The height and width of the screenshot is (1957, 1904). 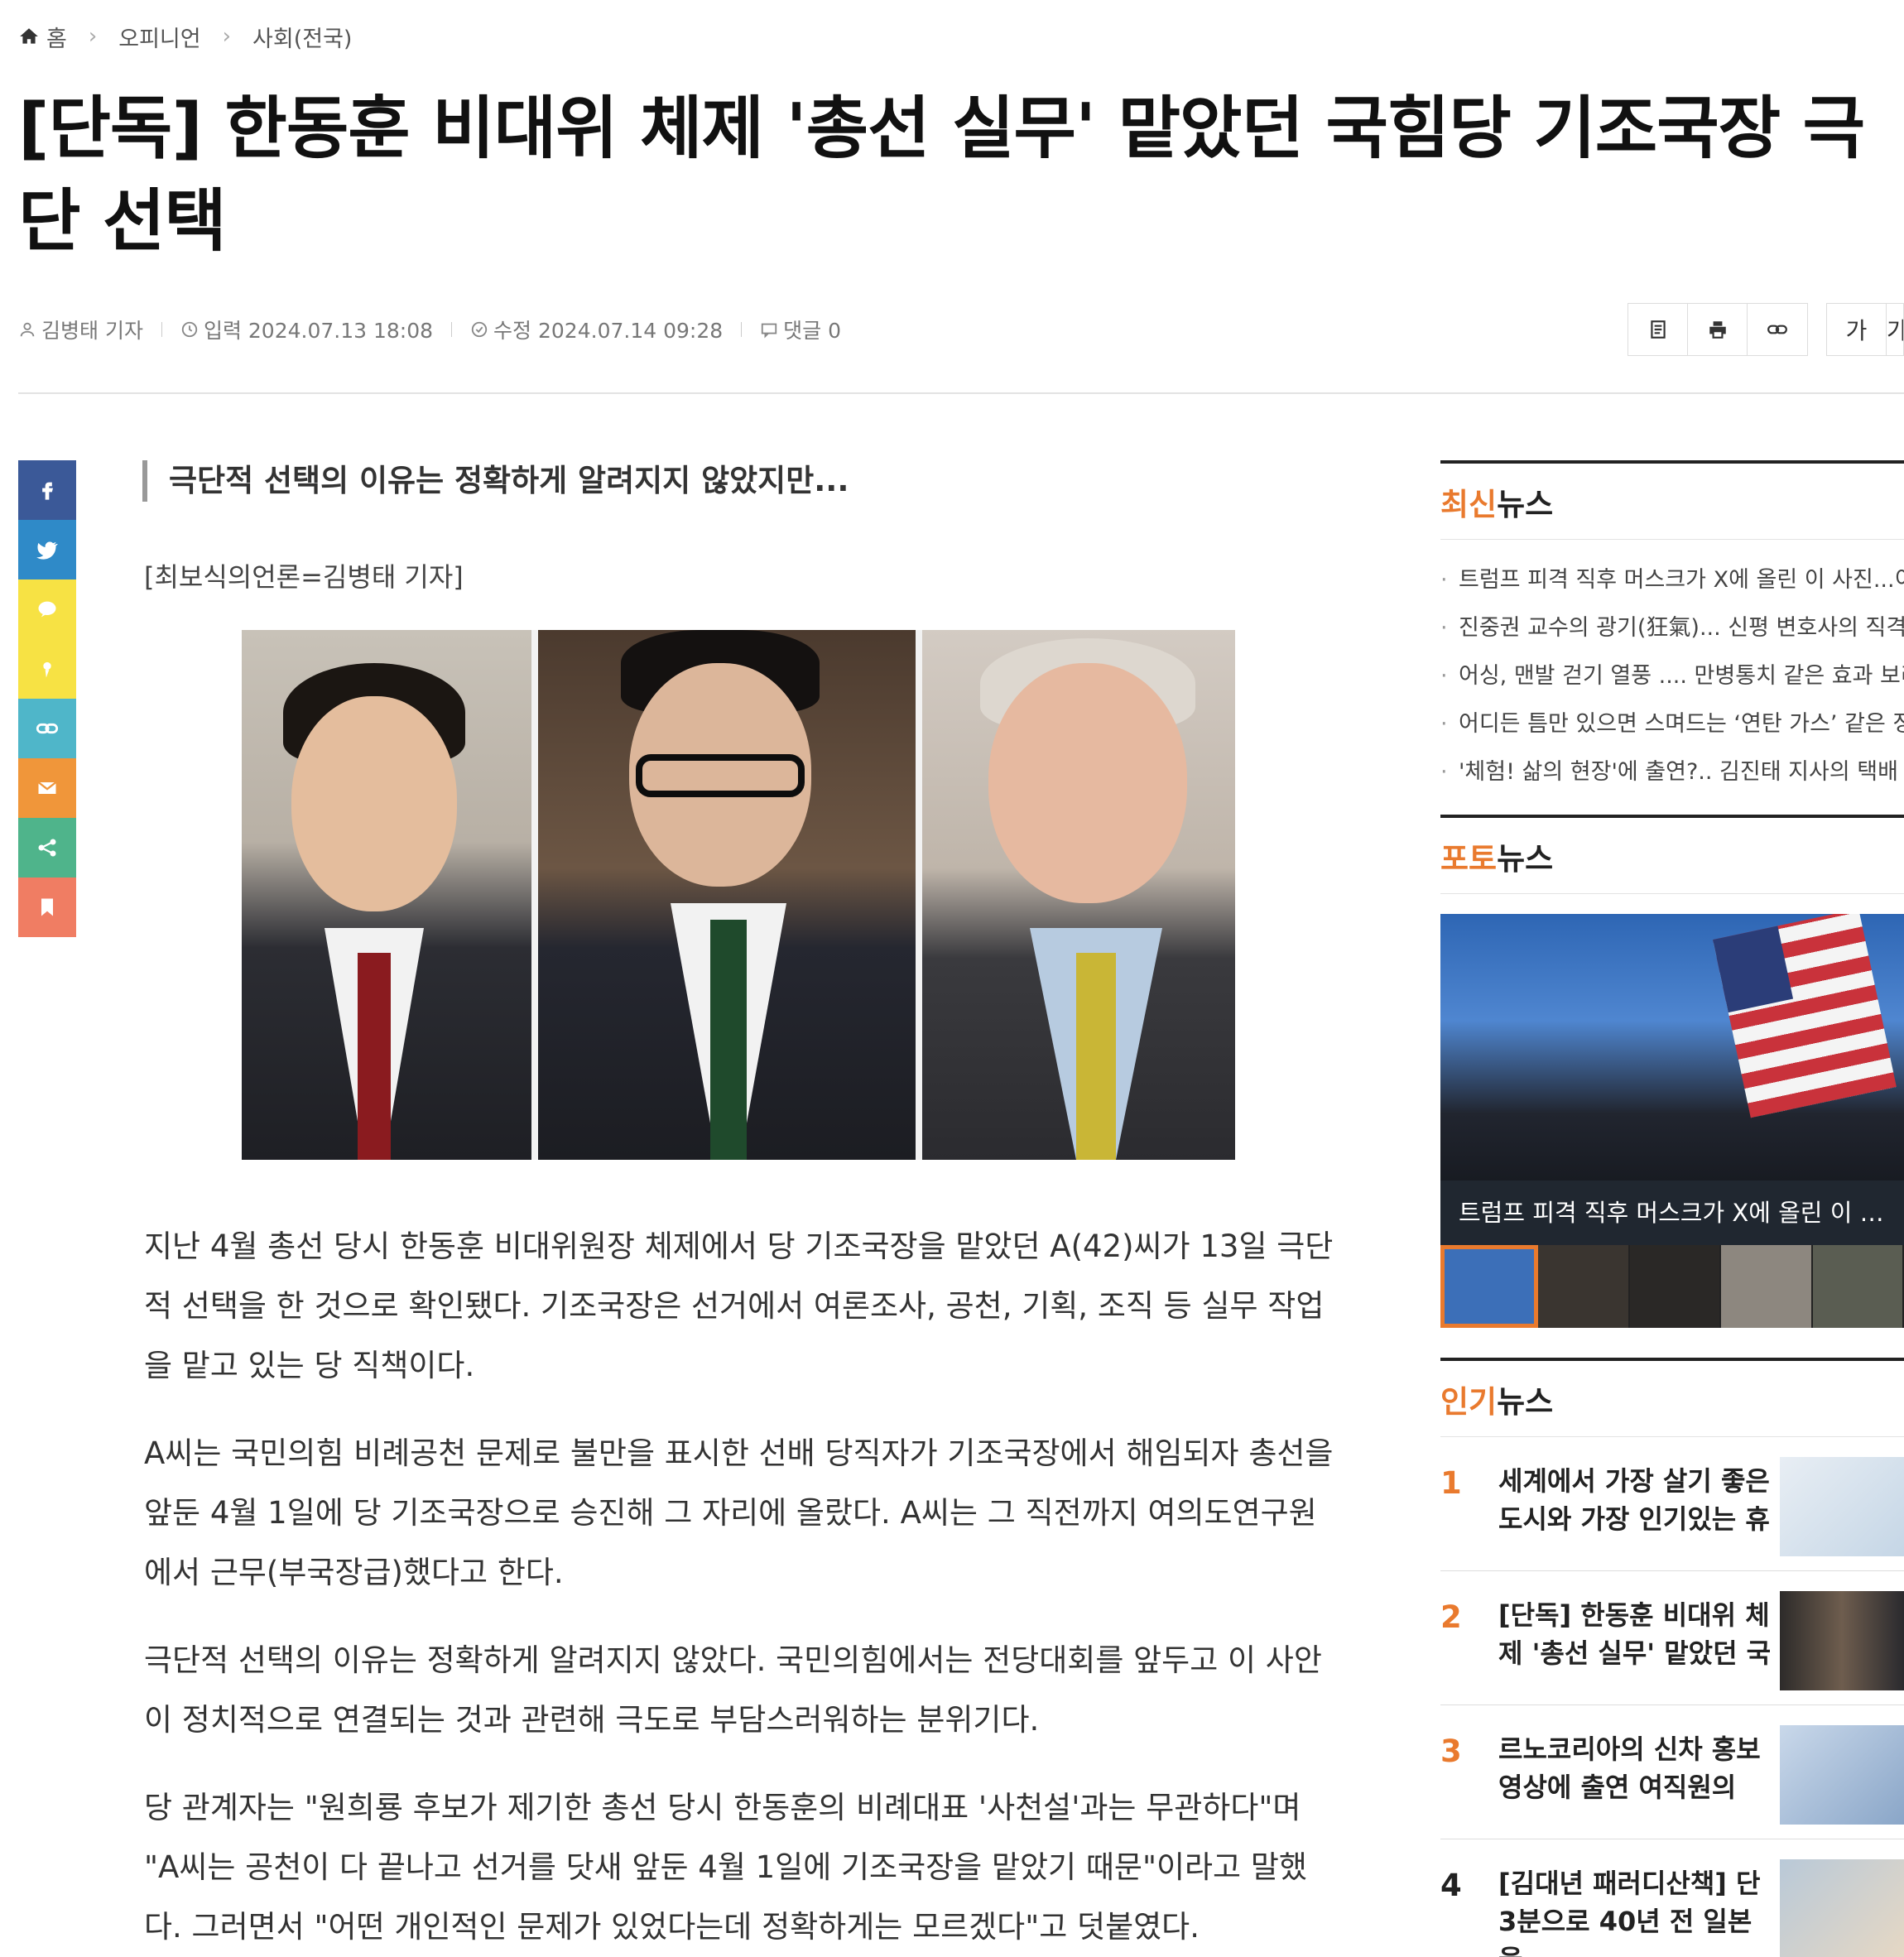 I want to click on photo-news-thumbnails, so click(x=1672, y=1286).